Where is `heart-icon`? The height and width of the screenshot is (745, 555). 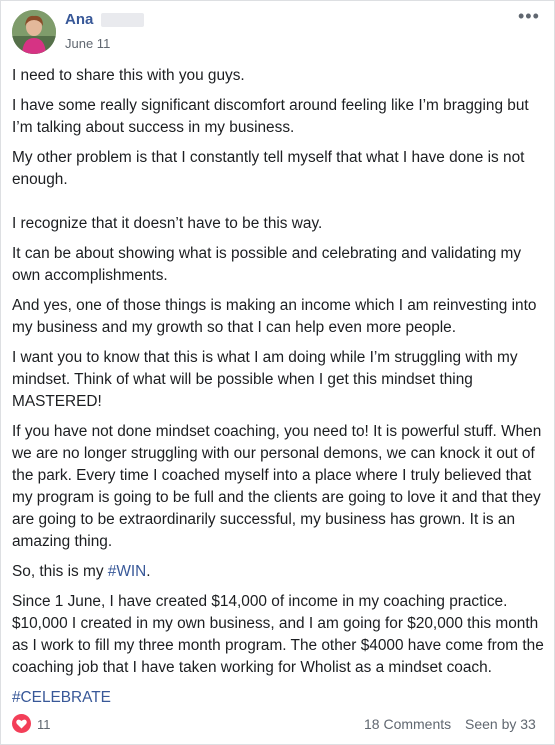
heart-icon is located at coordinates (21, 723).